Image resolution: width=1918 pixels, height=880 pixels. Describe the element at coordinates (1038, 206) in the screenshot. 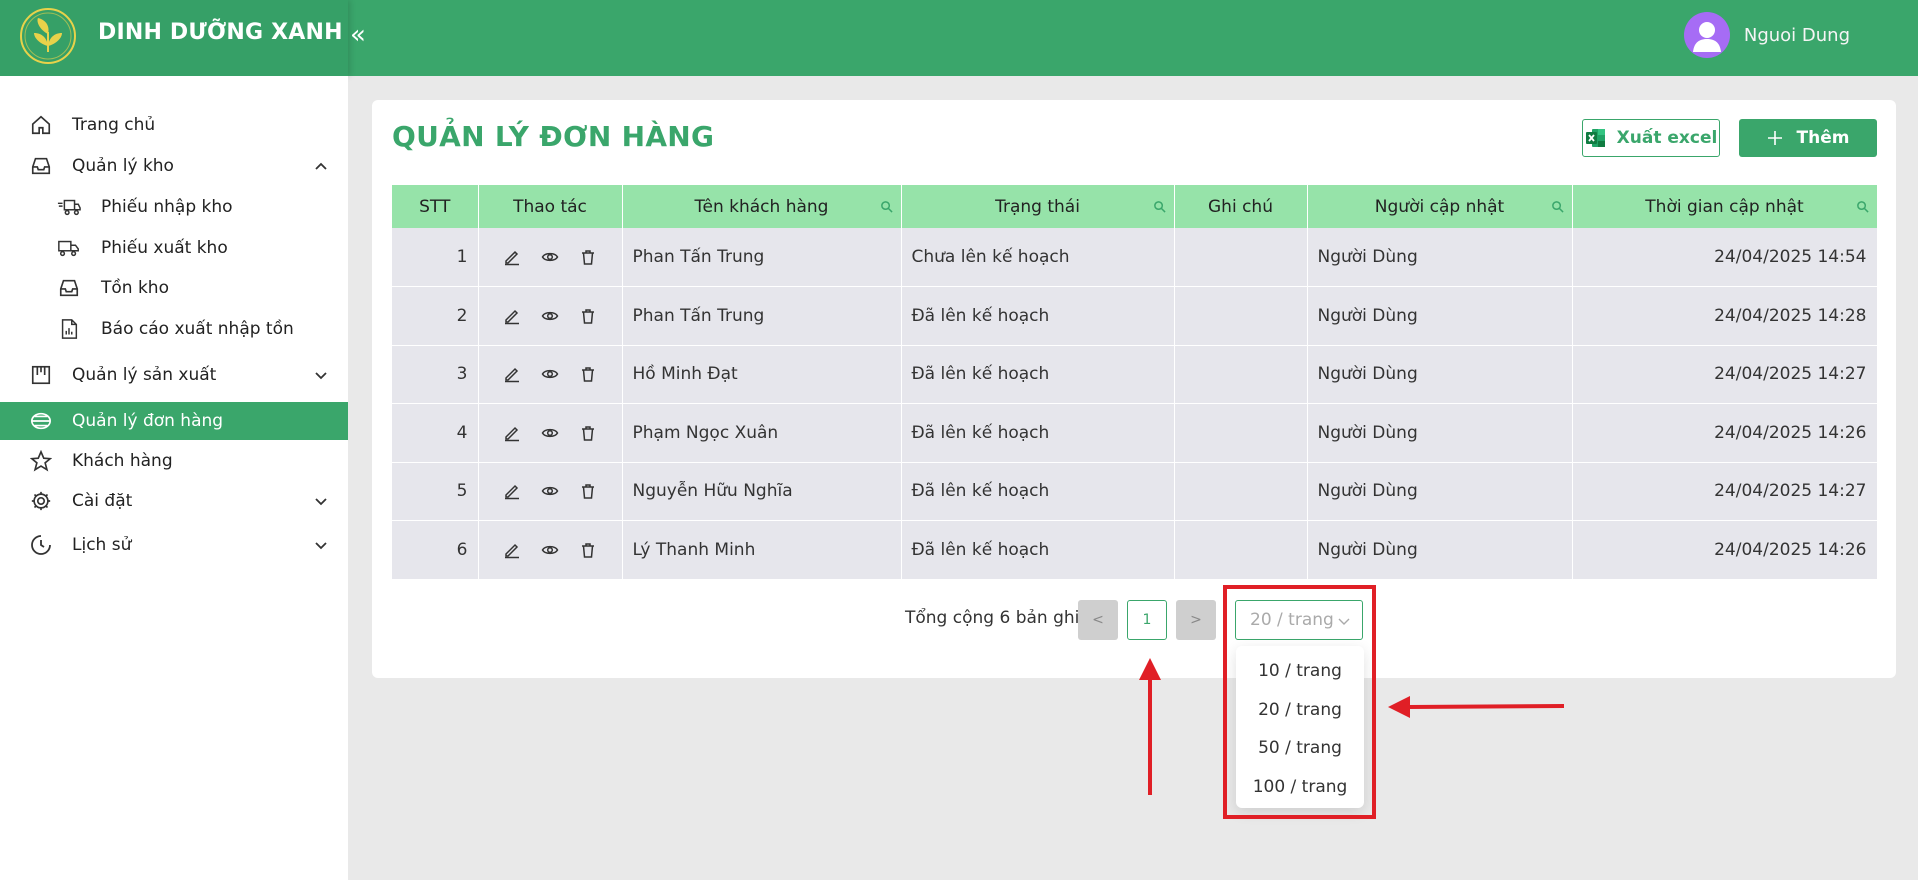

I see `column-header-status: Trạng thái` at that location.